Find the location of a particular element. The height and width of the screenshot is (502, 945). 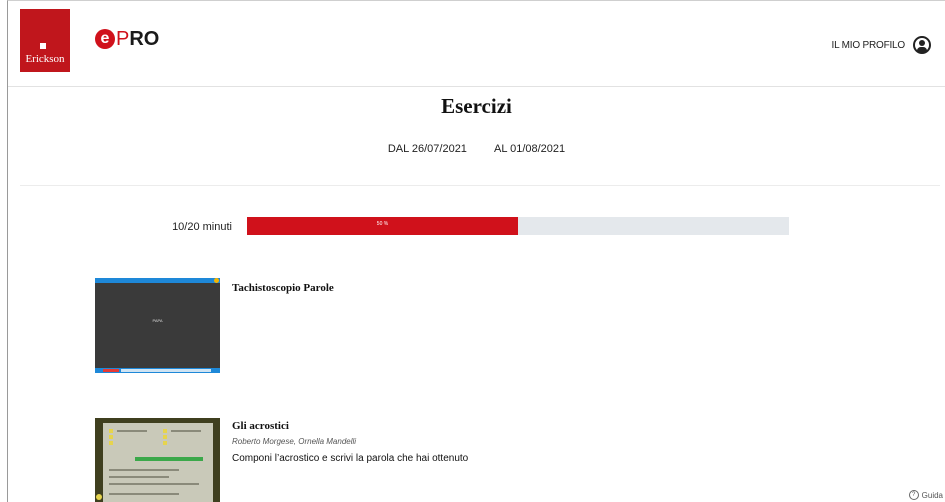

erickson-logo: Erickson is located at coordinates (45, 40).